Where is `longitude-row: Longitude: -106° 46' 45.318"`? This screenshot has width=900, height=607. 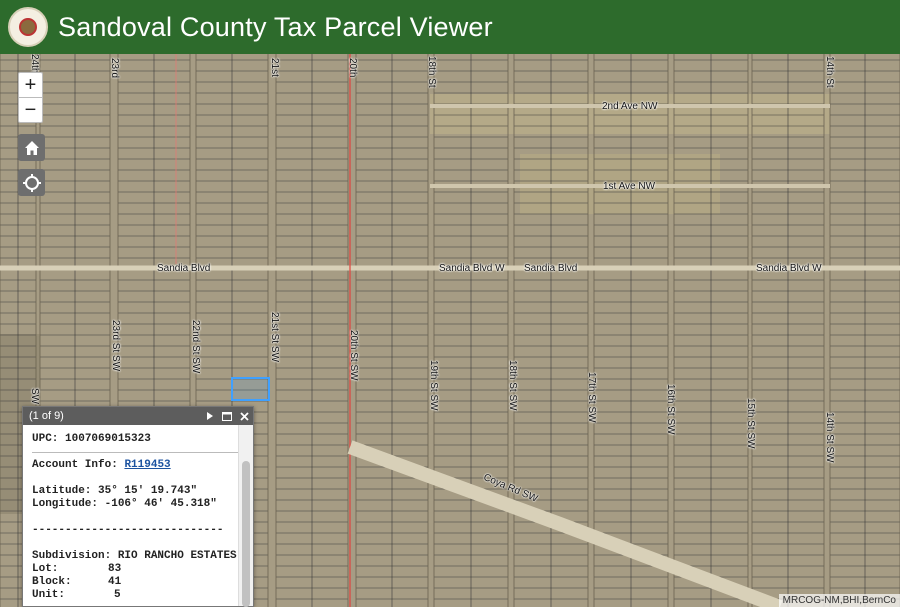 longitude-row: Longitude: -106° 46' 45.318" is located at coordinates (138, 504).